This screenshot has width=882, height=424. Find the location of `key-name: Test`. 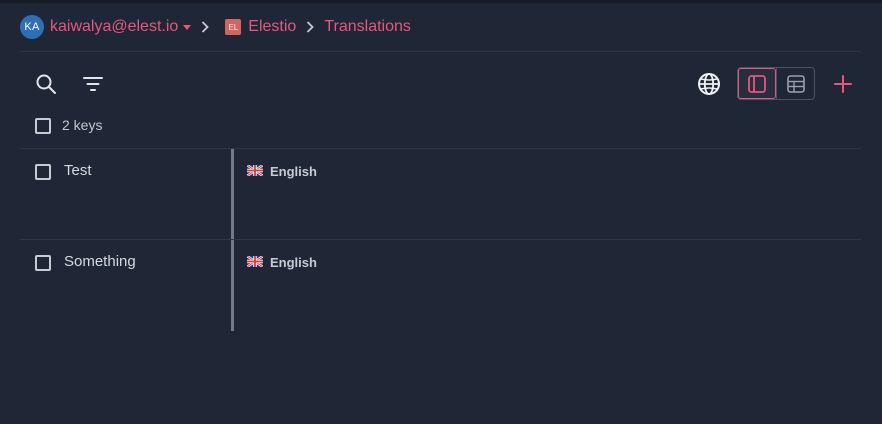

key-name: Test is located at coordinates (78, 170).